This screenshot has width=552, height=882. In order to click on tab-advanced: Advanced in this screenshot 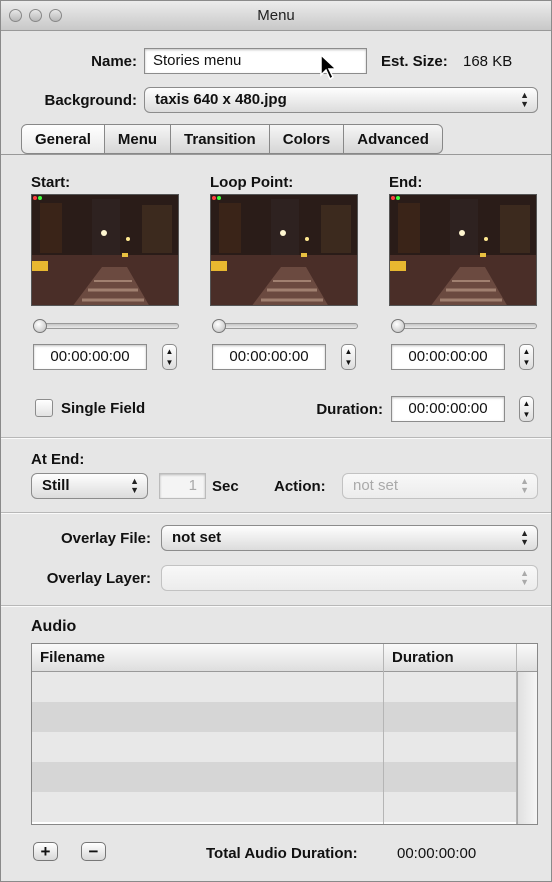, I will do `click(393, 139)`.